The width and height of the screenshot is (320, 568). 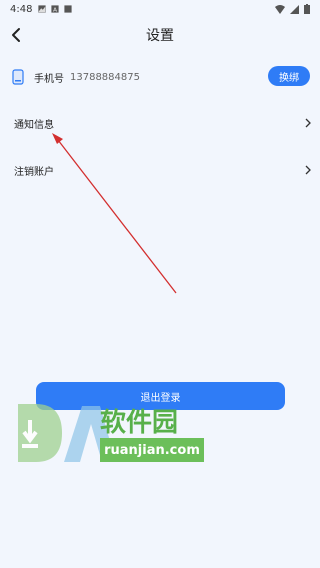 I want to click on header: 设置, so click(x=160, y=35).